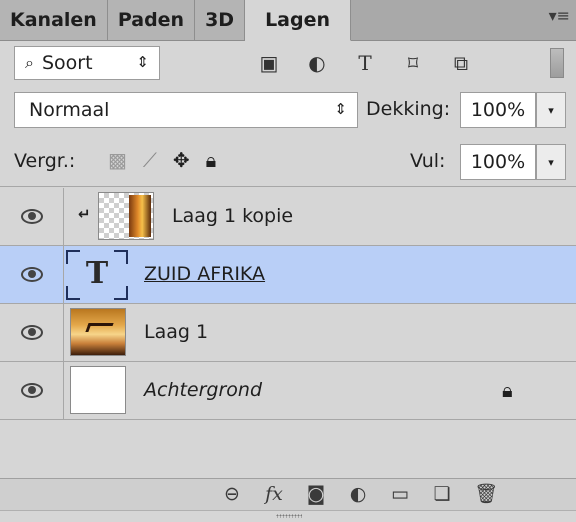 This screenshot has width=576, height=522. I want to click on resize-grip, so click(288, 516).